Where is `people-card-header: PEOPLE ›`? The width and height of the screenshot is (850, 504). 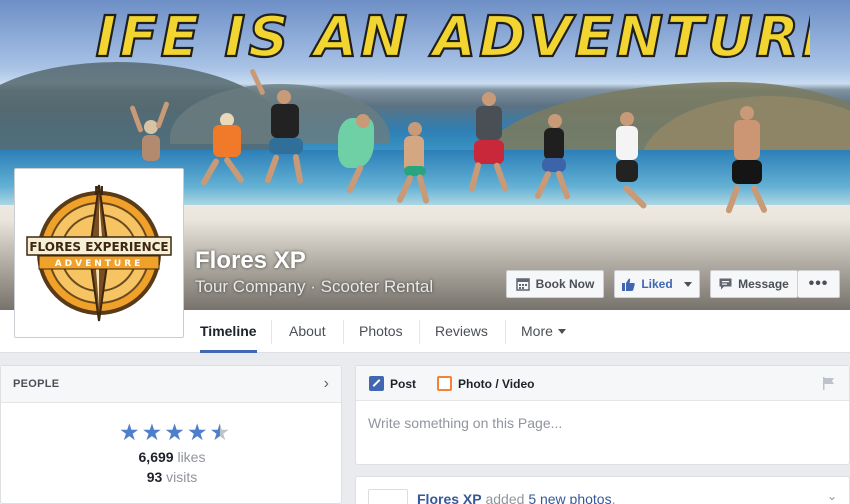
people-card-header: PEOPLE › is located at coordinates (171, 384).